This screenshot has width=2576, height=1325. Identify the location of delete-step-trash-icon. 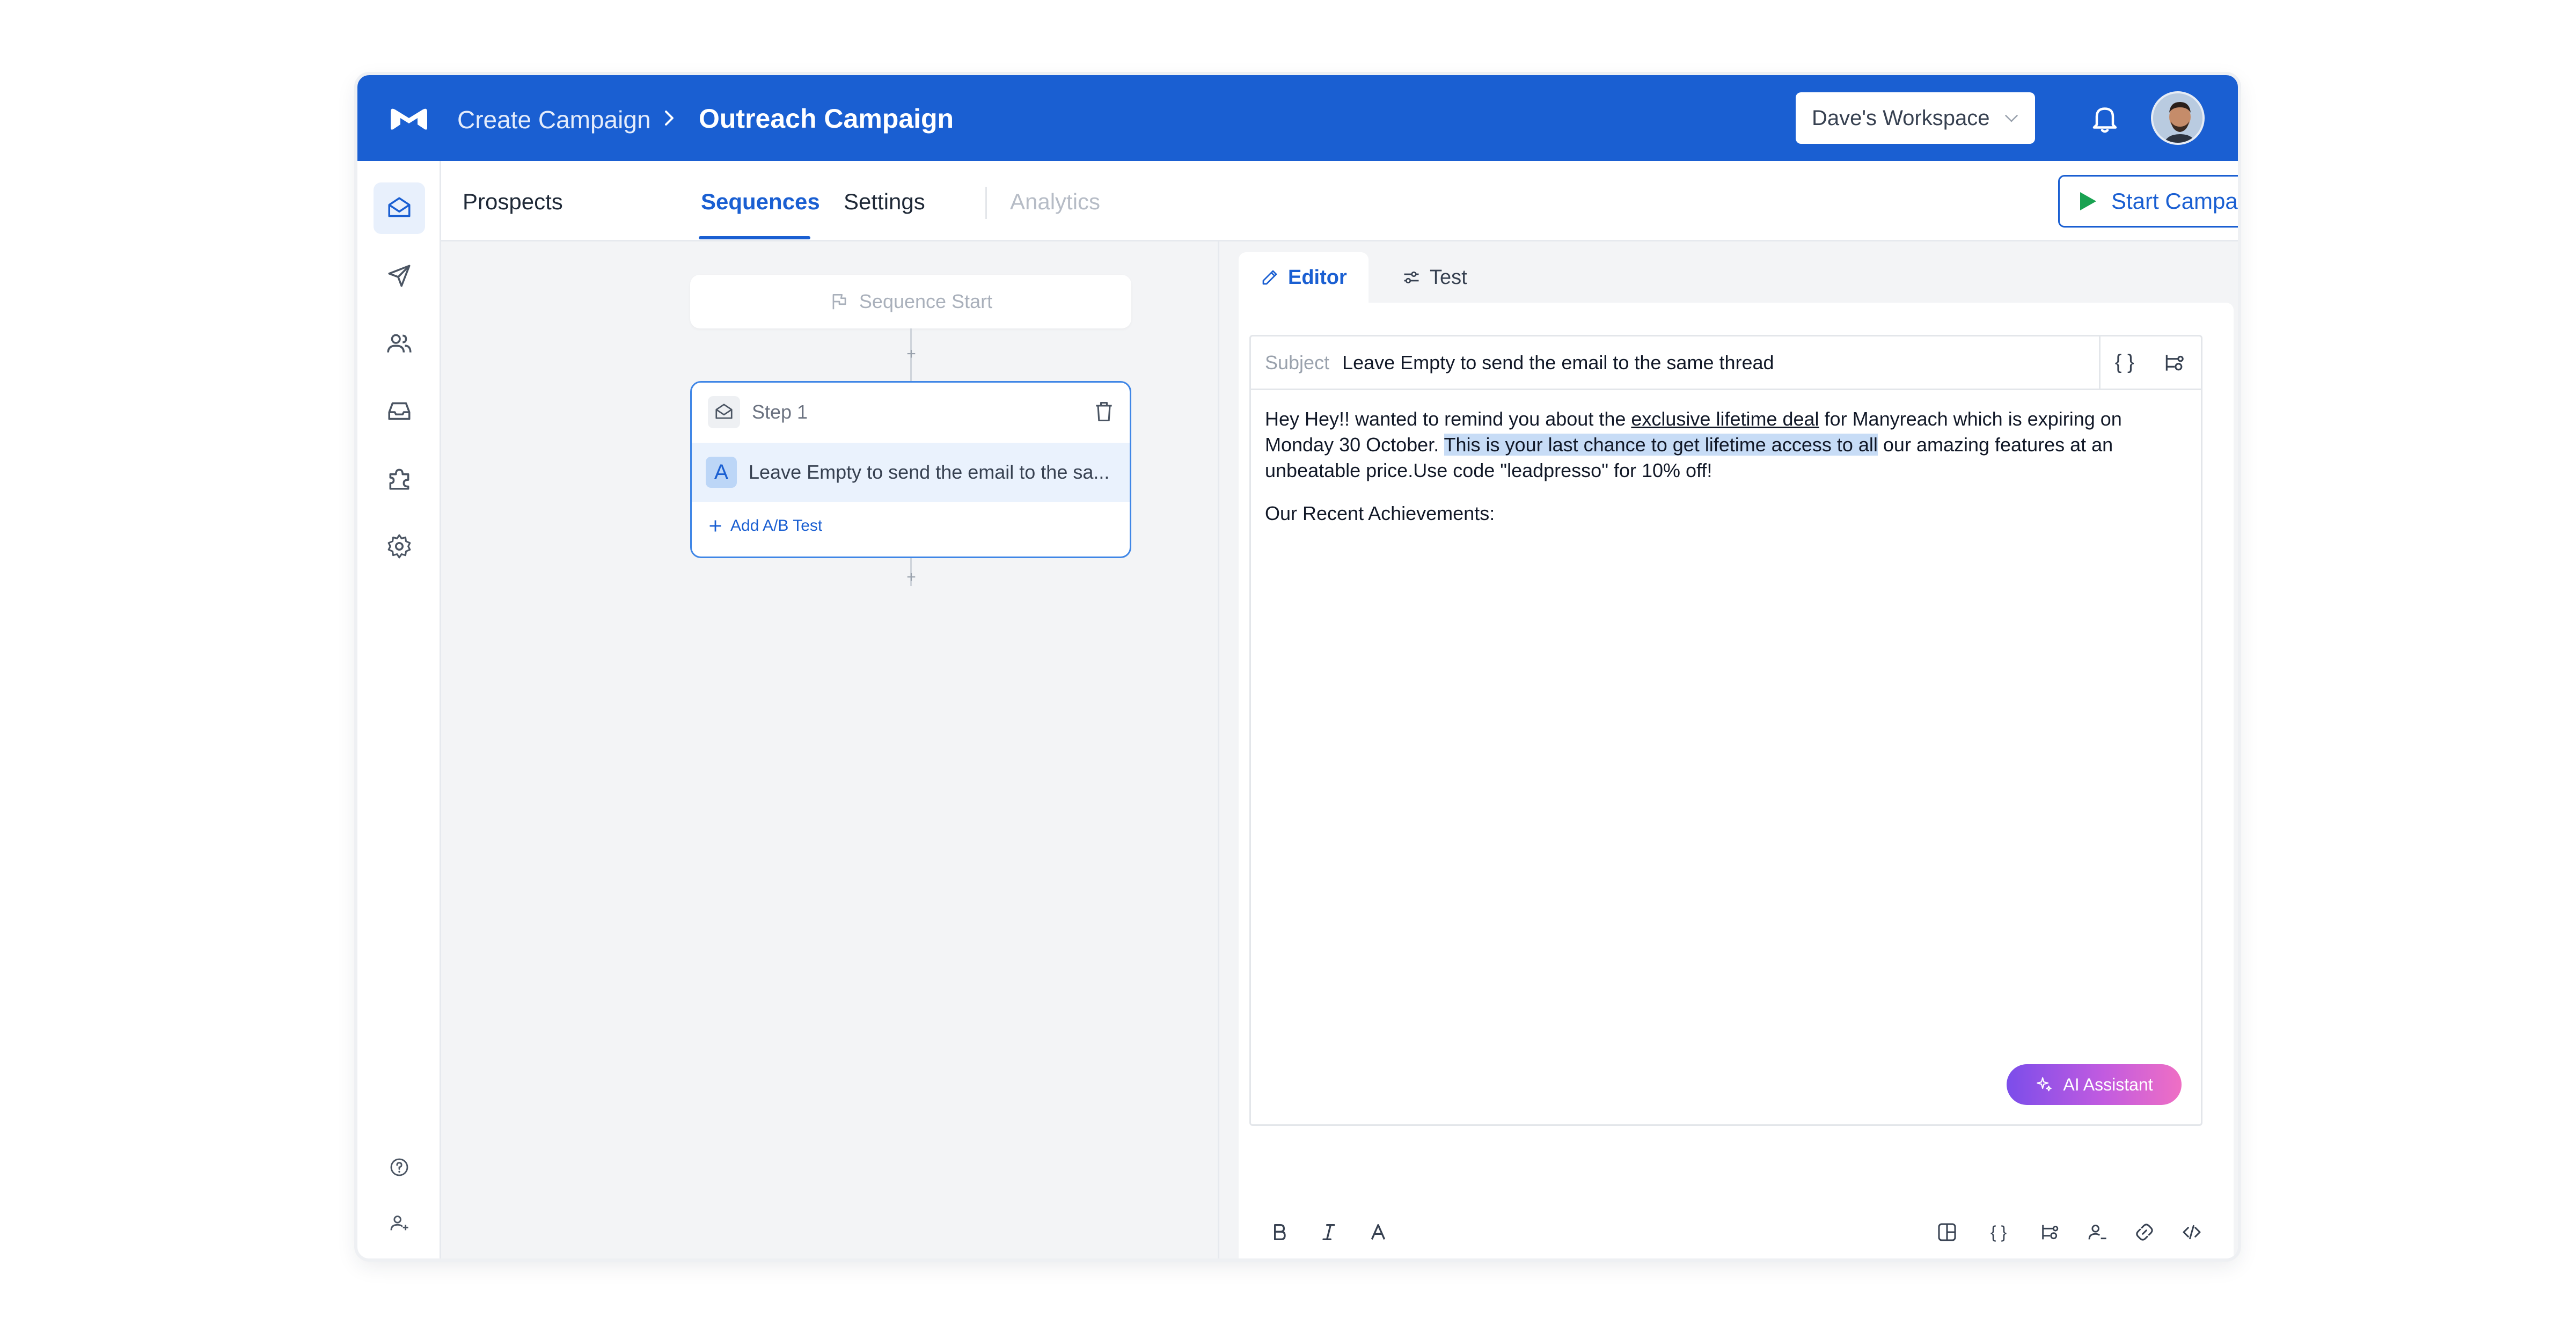
(1104, 411).